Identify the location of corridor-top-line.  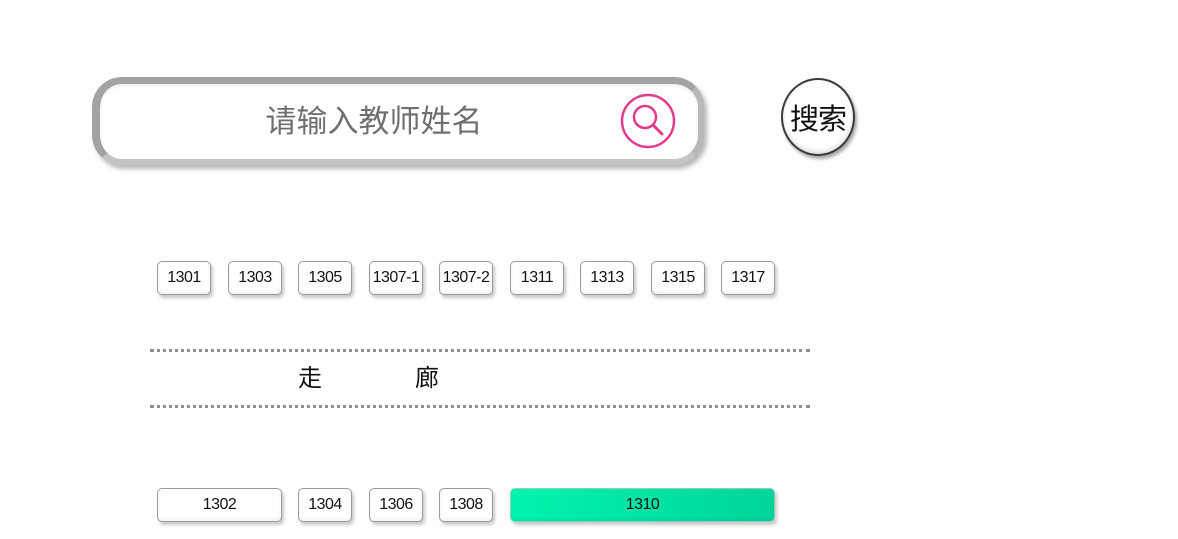
(480, 350).